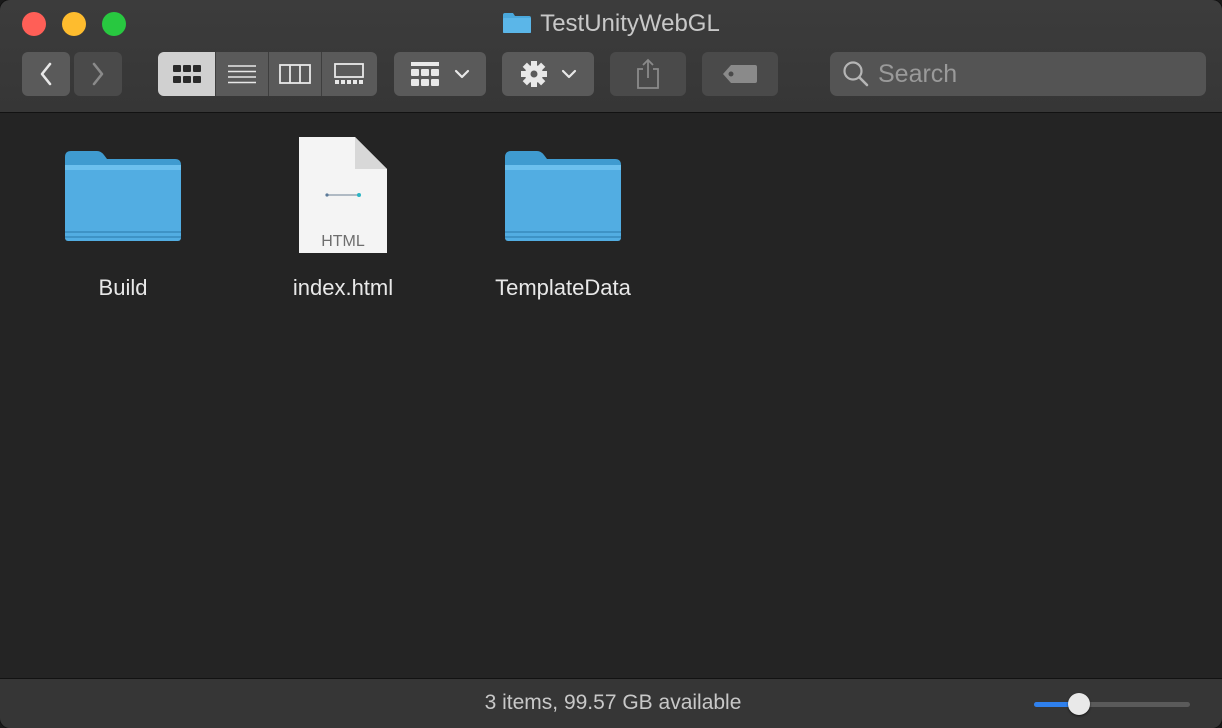 The width and height of the screenshot is (1222, 728). Describe the element at coordinates (563, 287) in the screenshot. I see `file-name: TemplateData` at that location.